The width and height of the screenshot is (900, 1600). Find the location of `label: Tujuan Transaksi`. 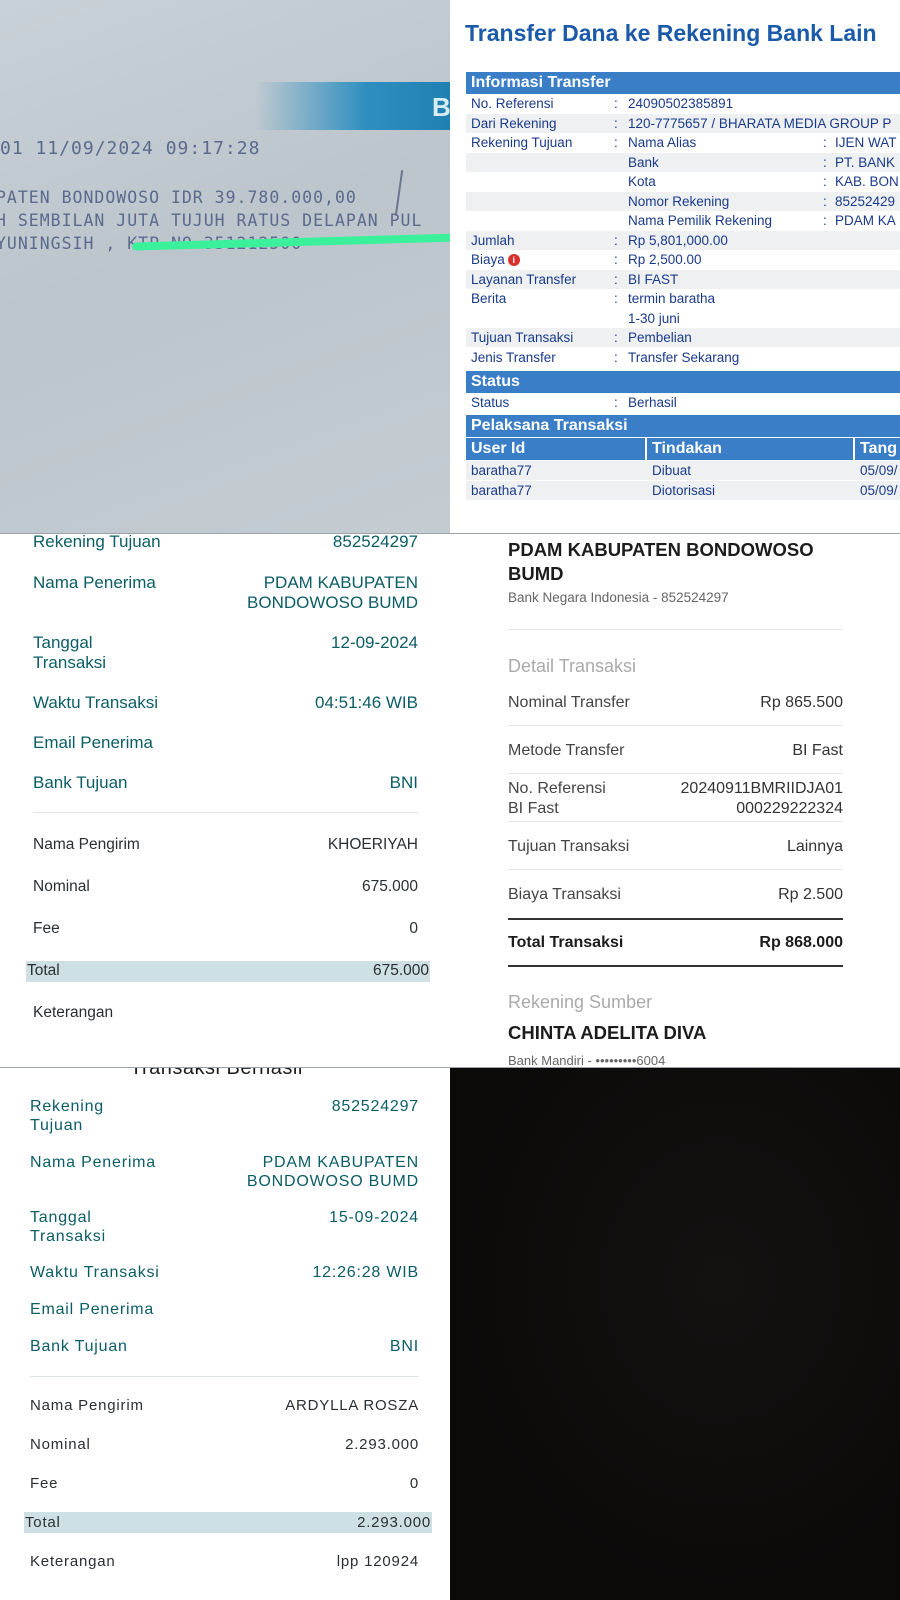

label: Tujuan Transaksi is located at coordinates (522, 337).